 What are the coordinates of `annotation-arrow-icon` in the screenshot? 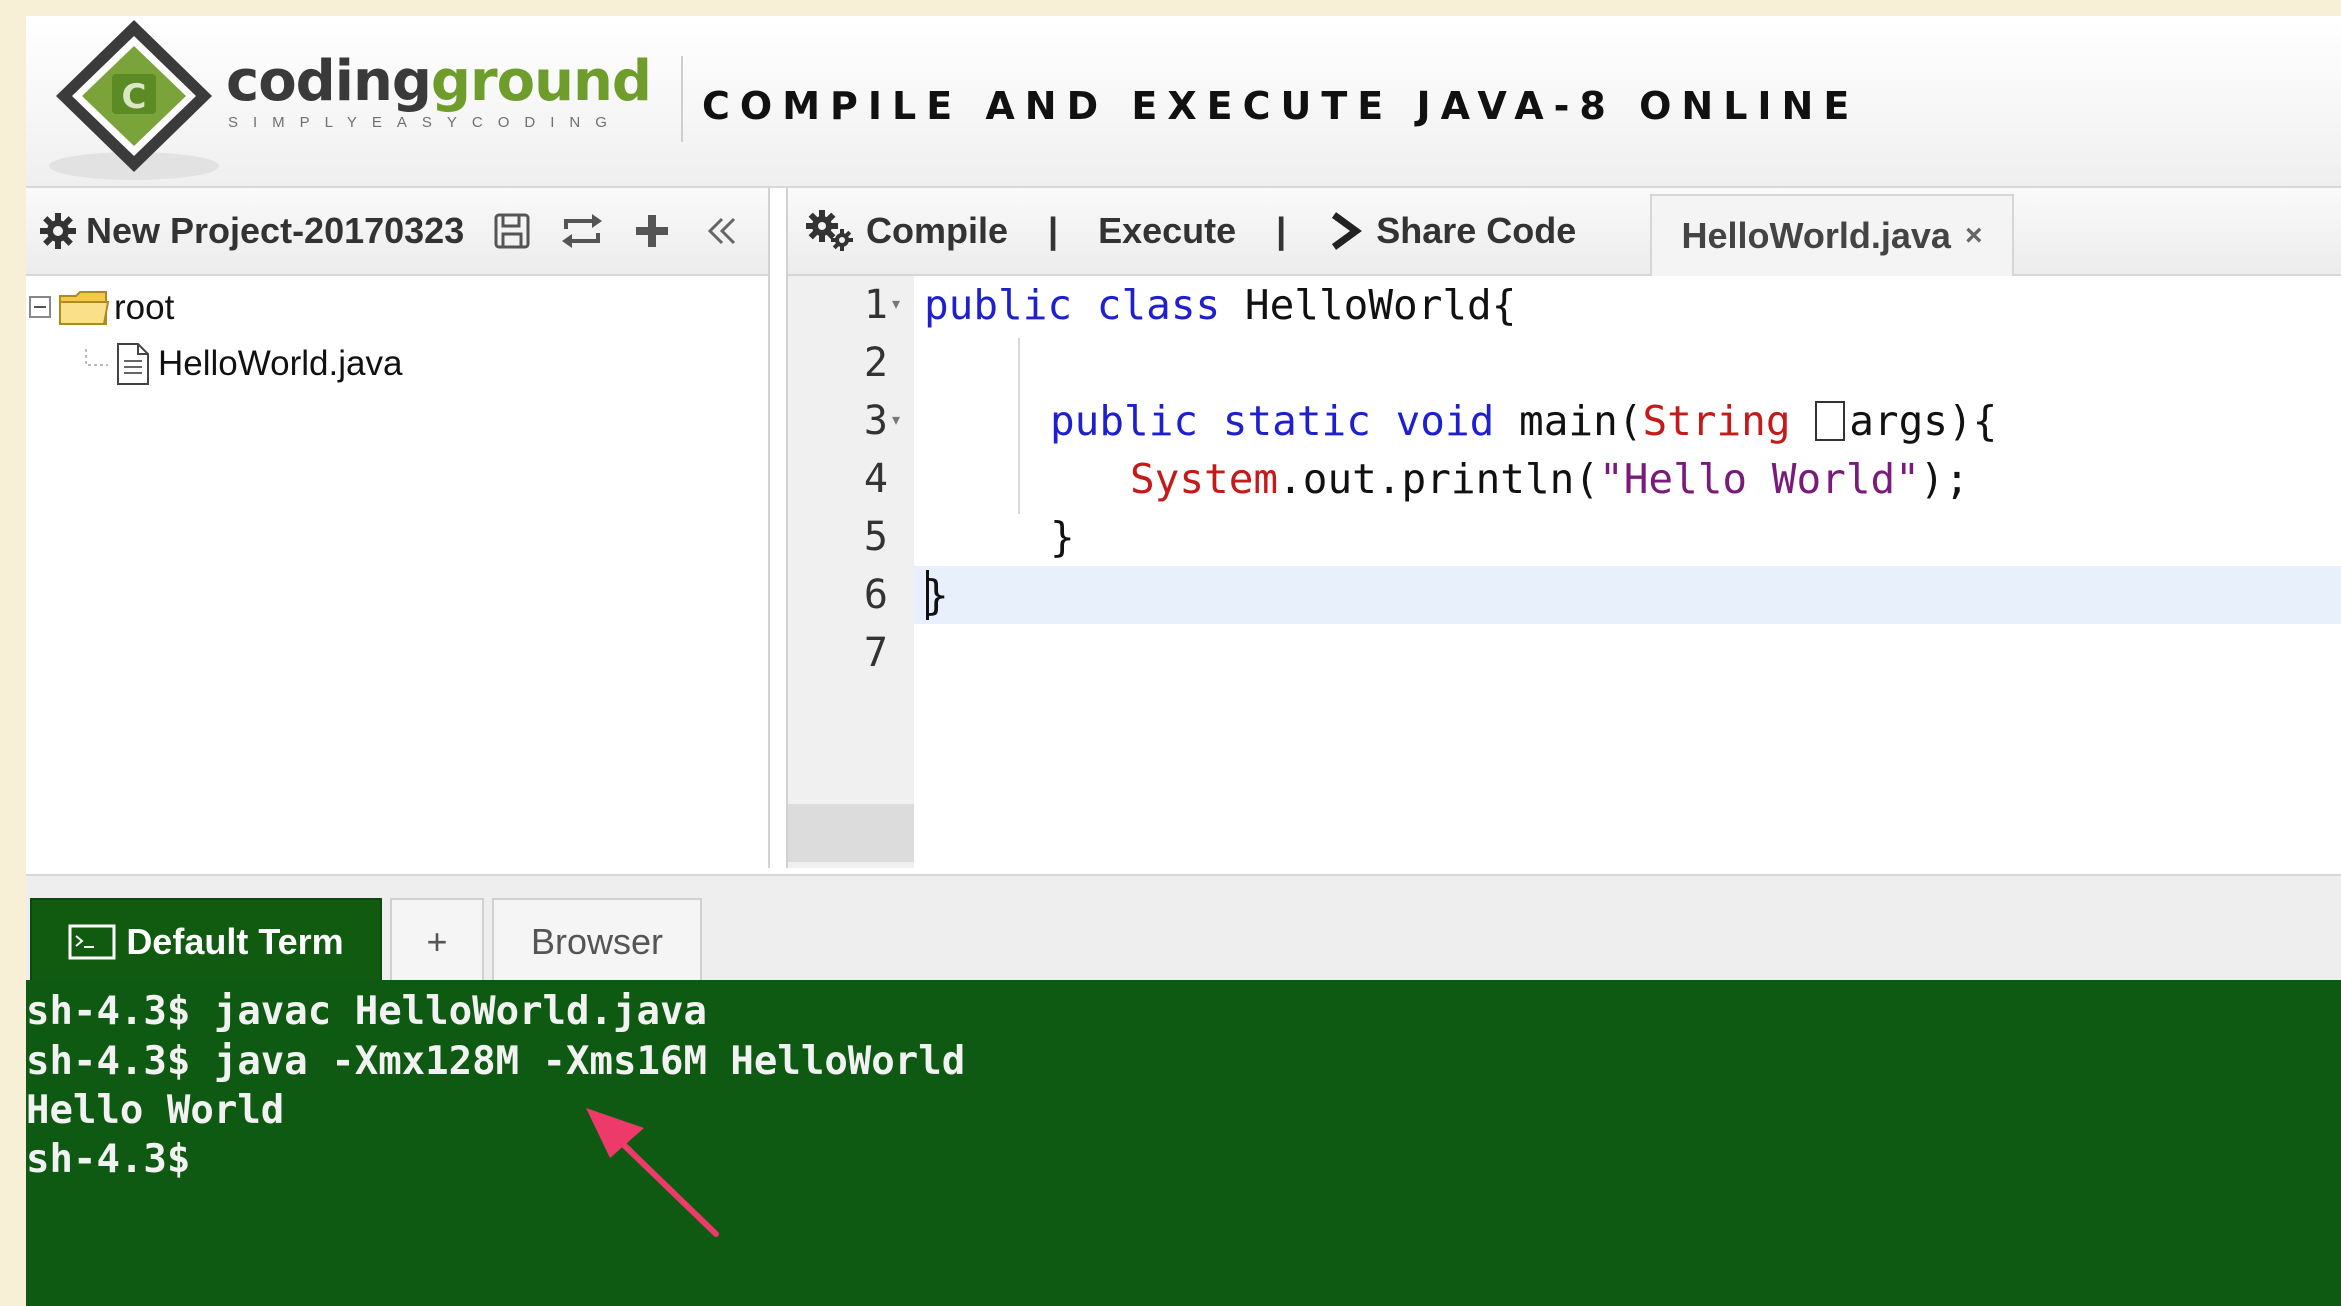 It's located at (652, 1172).